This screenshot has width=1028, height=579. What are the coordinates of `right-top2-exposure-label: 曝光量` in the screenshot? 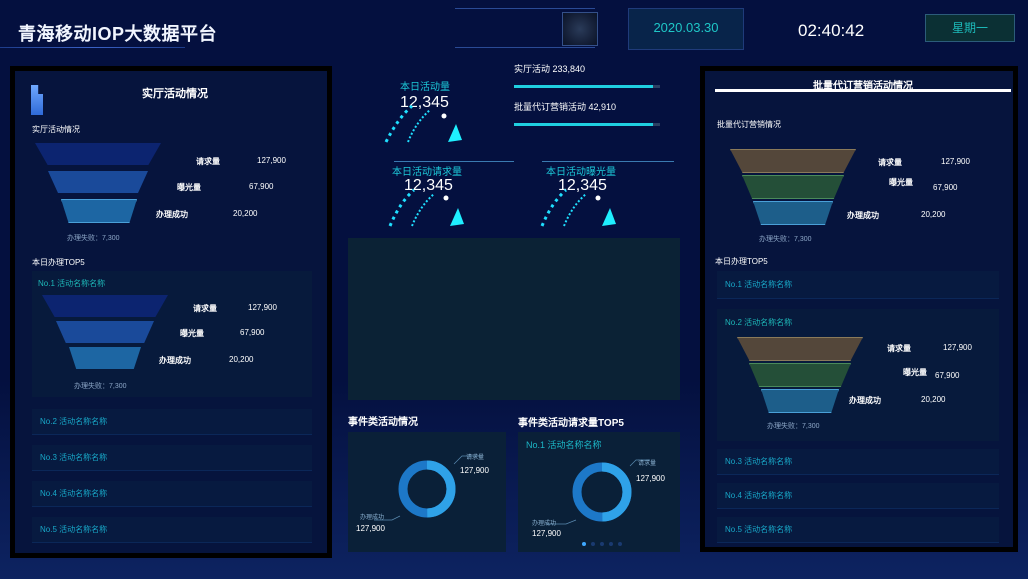 It's located at (915, 372).